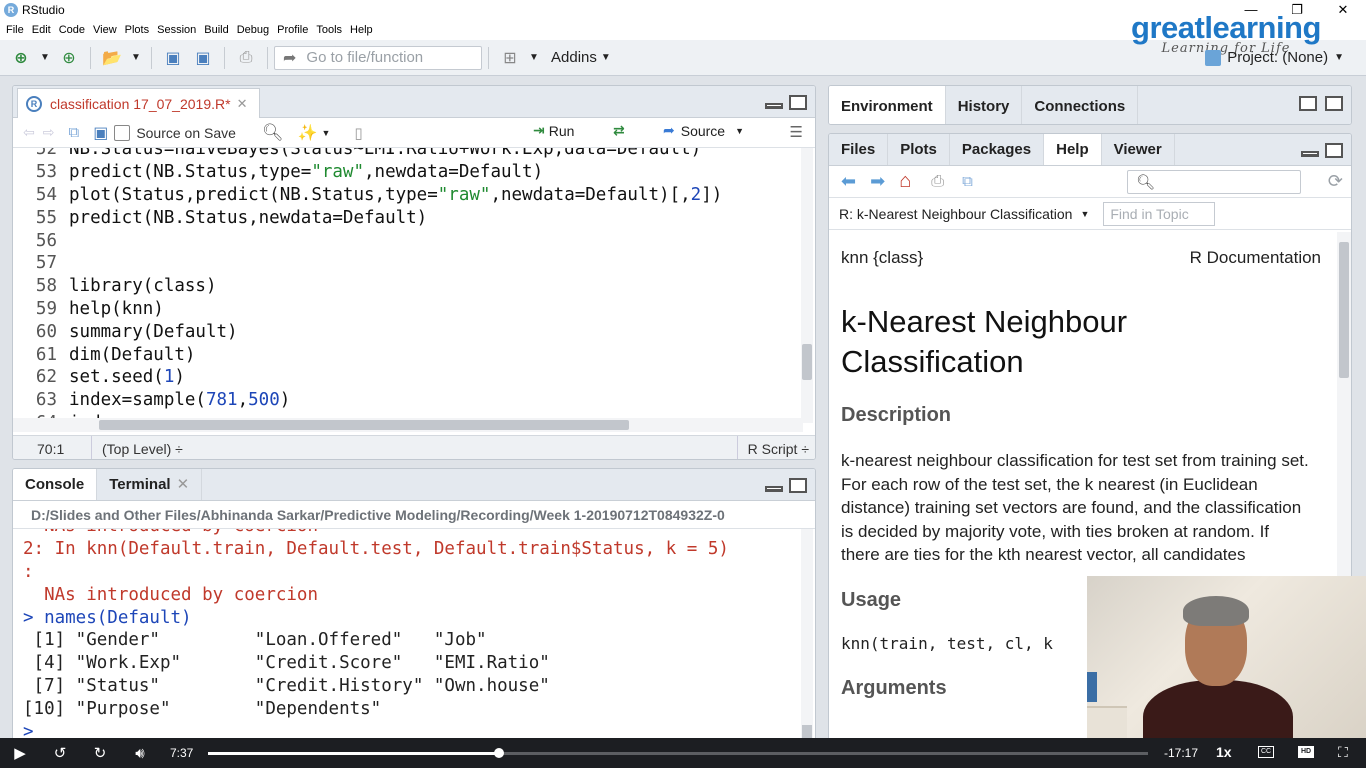 The width and height of the screenshot is (1366, 768). I want to click on tab-packages: Packages, so click(997, 149).